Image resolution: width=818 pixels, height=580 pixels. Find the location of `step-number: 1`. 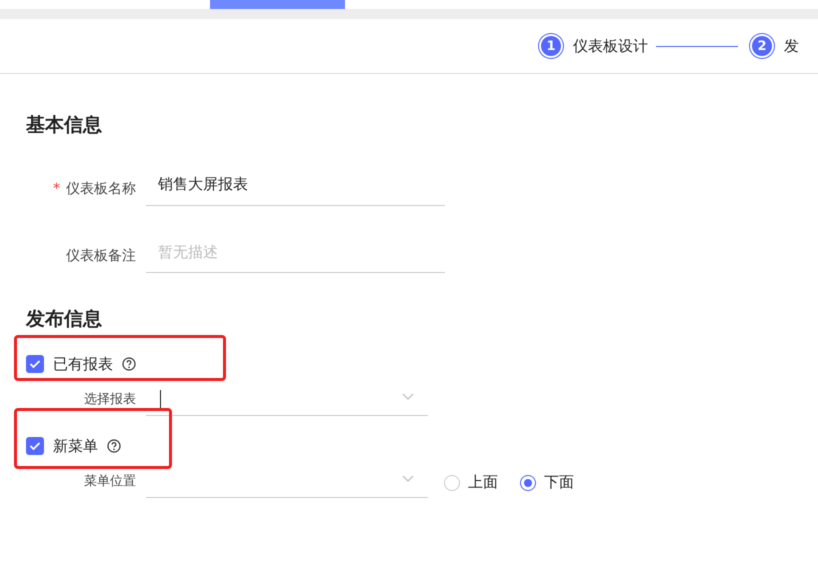

step-number: 1 is located at coordinates (551, 46).